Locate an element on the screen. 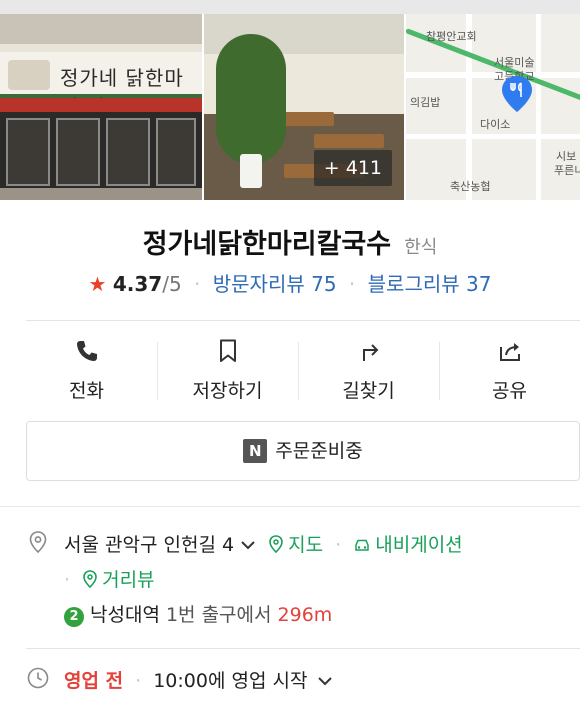 The width and height of the screenshot is (580, 701). directions-icon is located at coordinates (370, 352).